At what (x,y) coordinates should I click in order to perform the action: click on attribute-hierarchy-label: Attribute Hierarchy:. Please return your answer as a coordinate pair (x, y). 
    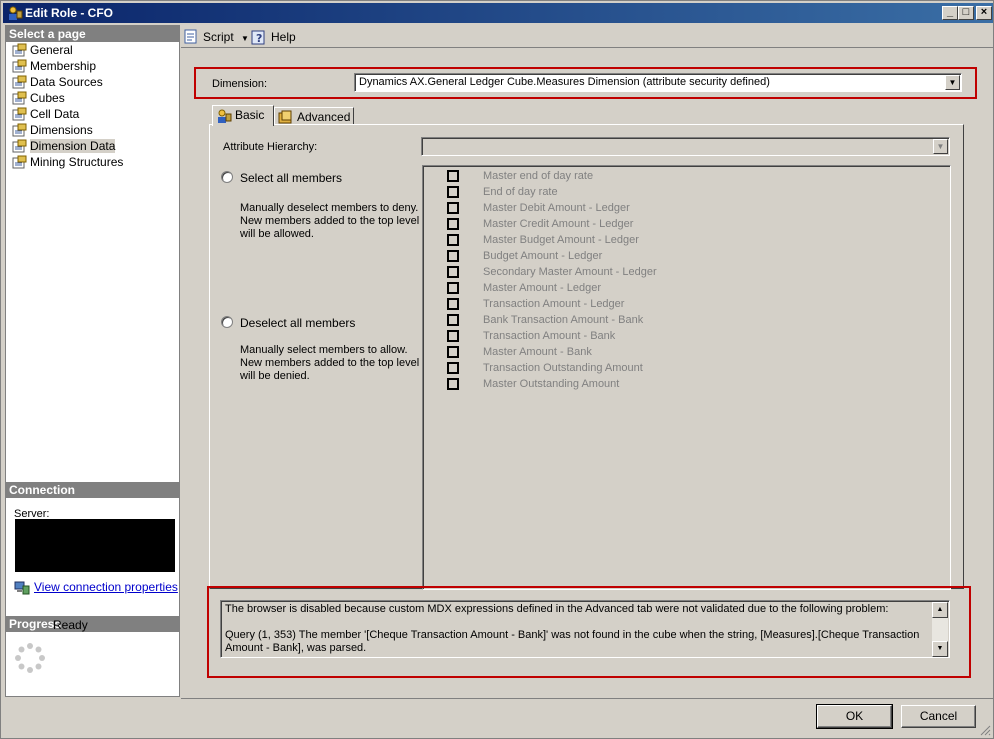
    Looking at the image, I should click on (270, 147).